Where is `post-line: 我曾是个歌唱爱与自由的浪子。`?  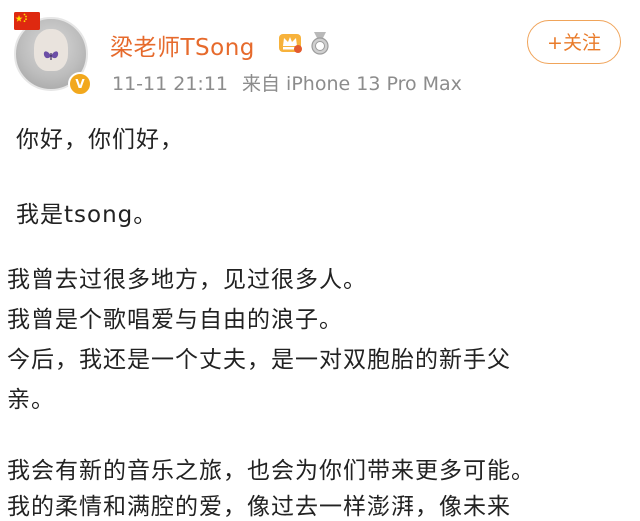
post-line: 我曾是个歌唱爱与自由的浪子。 is located at coordinates (175, 320).